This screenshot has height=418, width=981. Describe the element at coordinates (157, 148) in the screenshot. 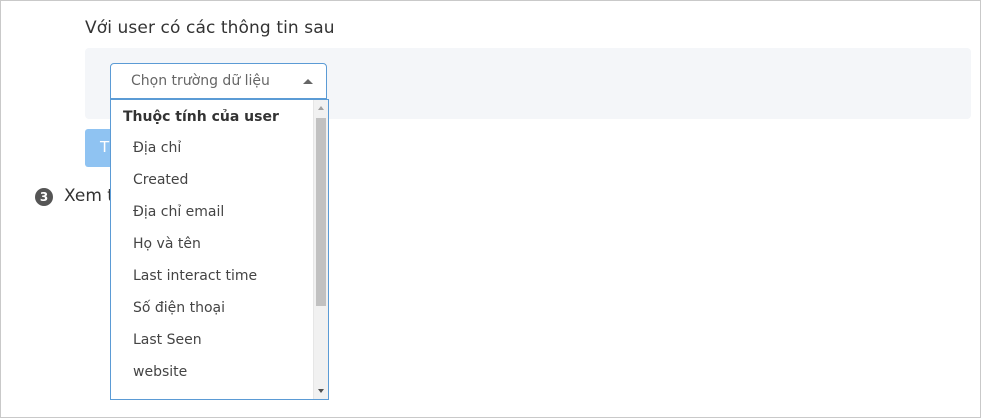

I see `dropdown-option: Địa chỉ` at that location.